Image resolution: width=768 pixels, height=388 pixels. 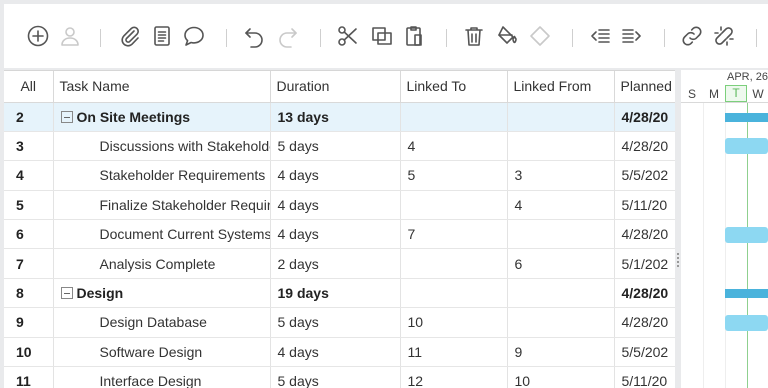 I want to click on task-name-cell: Interface Design, so click(x=162, y=377).